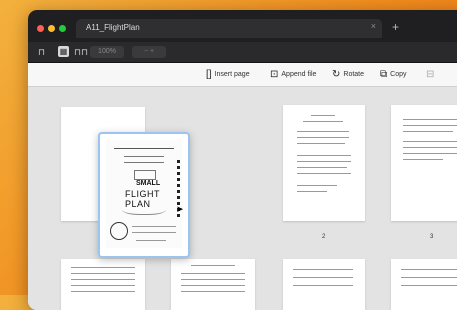 The image size is (457, 310). Describe the element at coordinates (384, 74) in the screenshot. I see `copy-icon: ⧉` at that location.